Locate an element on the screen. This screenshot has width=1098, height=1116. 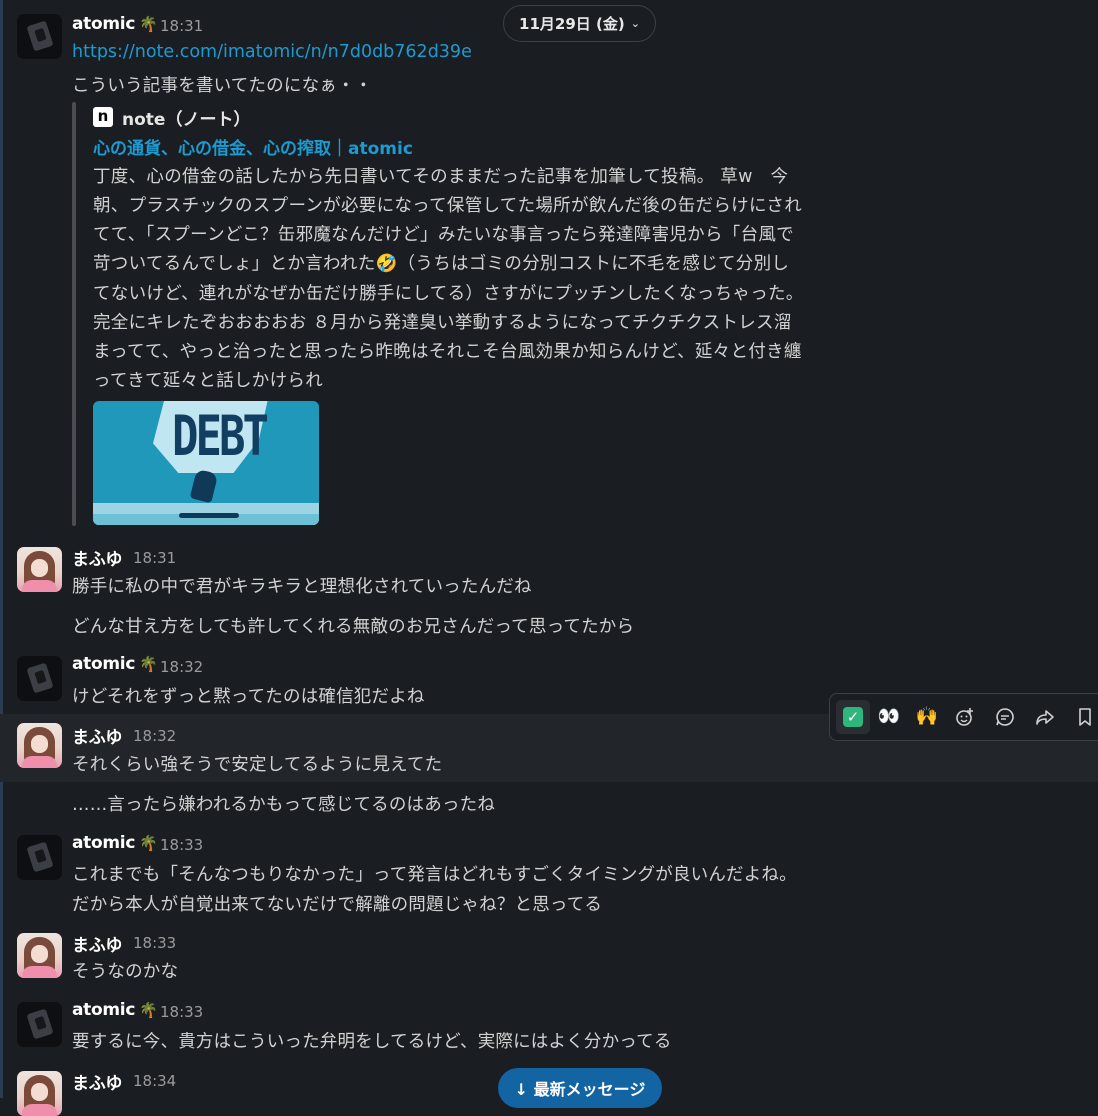
timestamp: 18:34 is located at coordinates (154, 1081).